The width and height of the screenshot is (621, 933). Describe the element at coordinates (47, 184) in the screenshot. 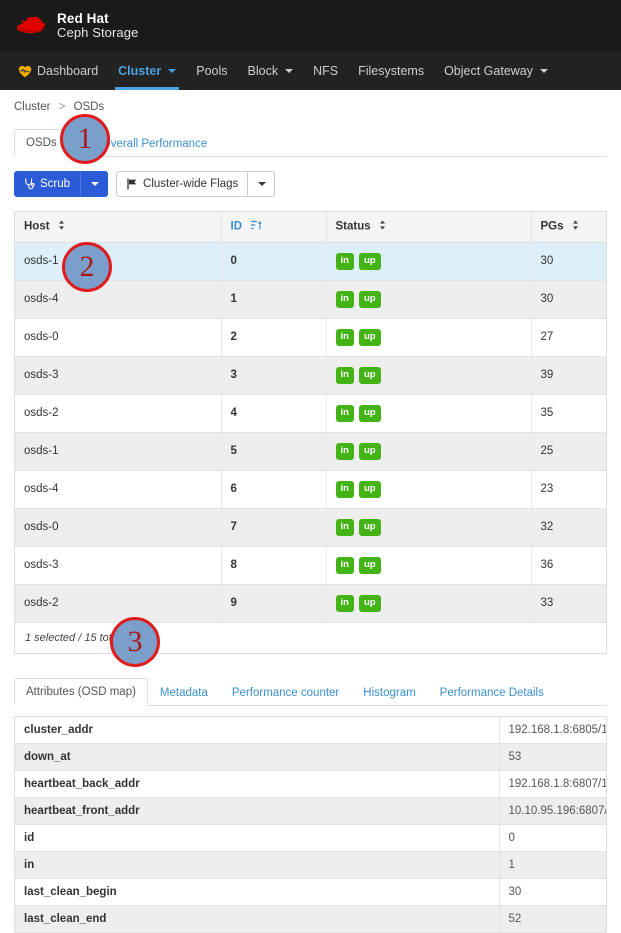

I see `scrub-button: Scrub` at that location.